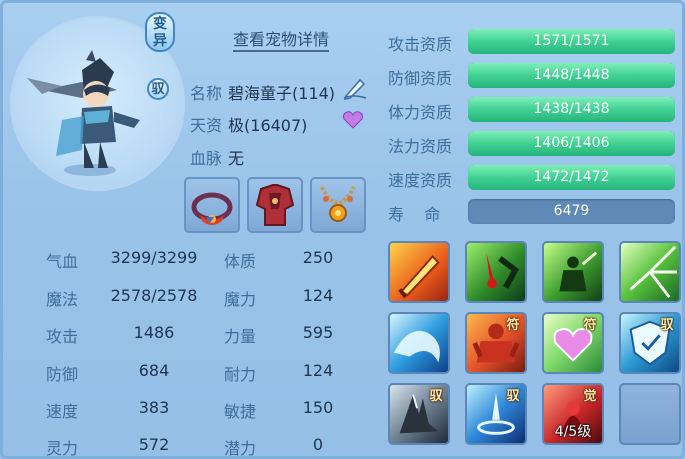 This screenshot has height=459, width=685. I want to click on attribute-label: 潜力, so click(240, 448).